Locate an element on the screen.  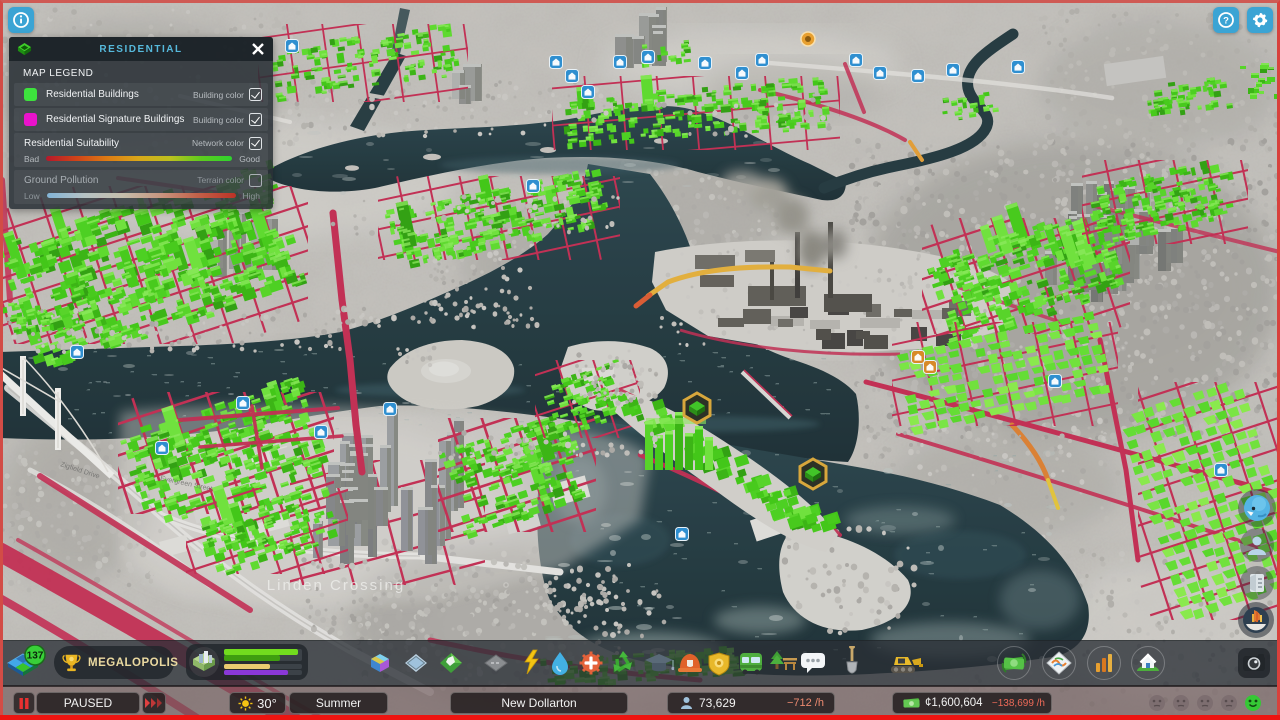
svg-text: 137 is located at coordinates (35, 656).